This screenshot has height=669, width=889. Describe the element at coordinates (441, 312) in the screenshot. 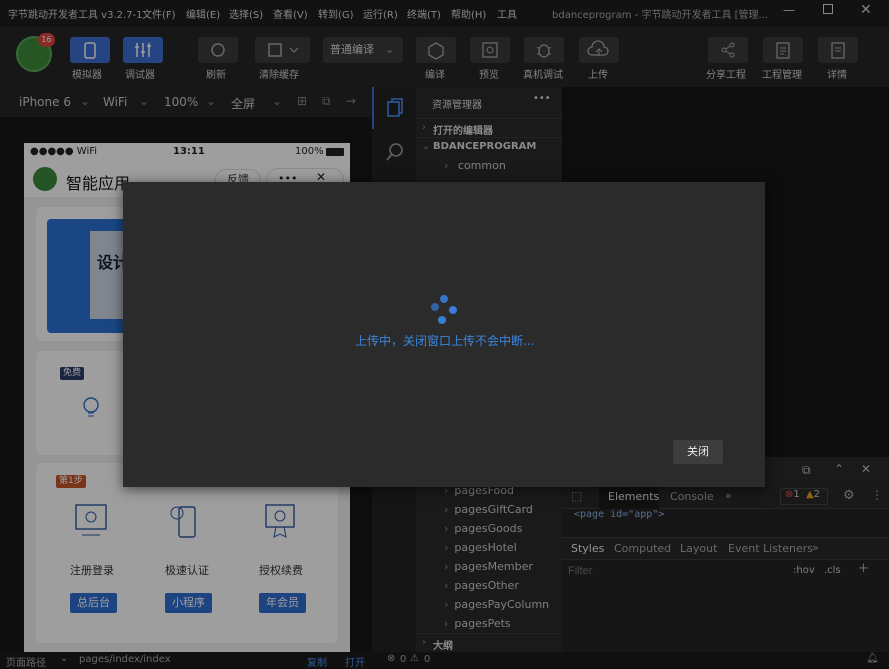

I see `loading-spinner-icon` at that location.